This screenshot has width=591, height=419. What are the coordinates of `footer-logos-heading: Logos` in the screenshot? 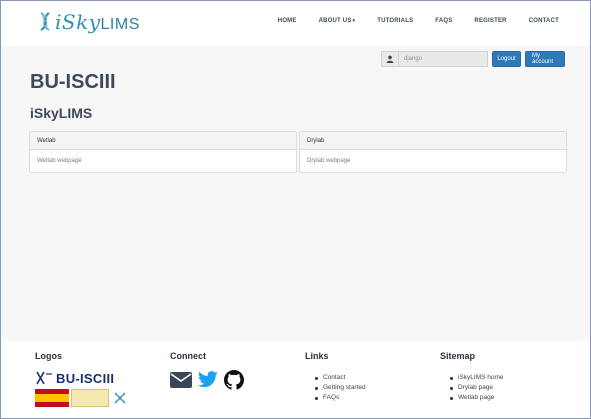 It's located at (48, 356).